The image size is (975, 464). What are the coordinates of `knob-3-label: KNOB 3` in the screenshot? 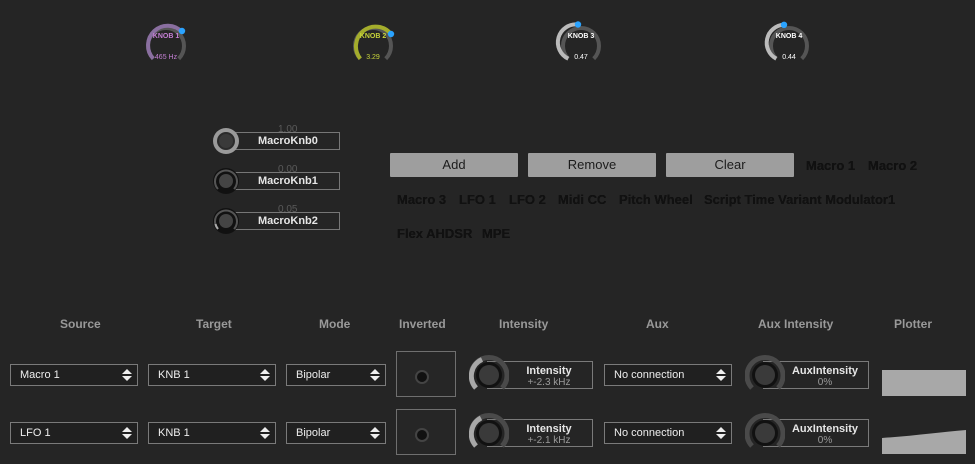 It's located at (581, 36).